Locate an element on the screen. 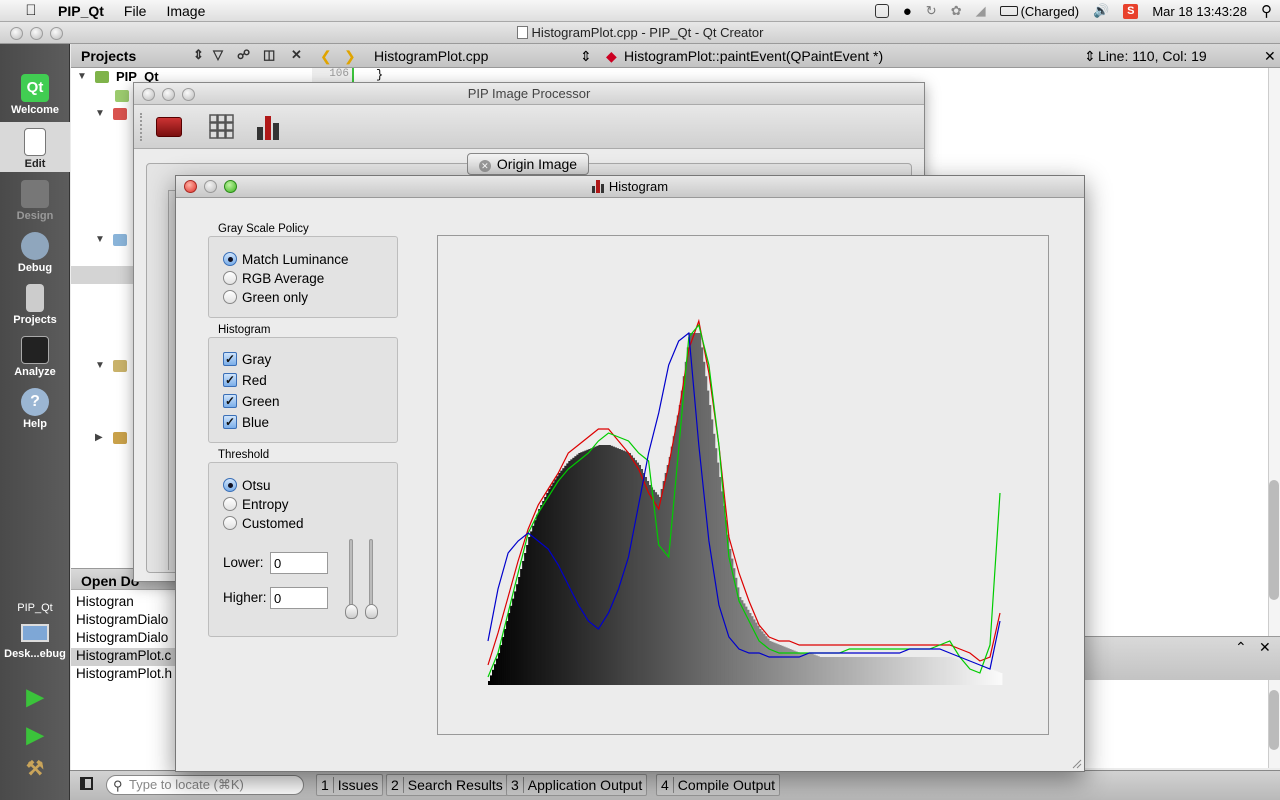 This screenshot has width=1280, height=800. input-method-icon: S is located at coordinates (1131, 11).